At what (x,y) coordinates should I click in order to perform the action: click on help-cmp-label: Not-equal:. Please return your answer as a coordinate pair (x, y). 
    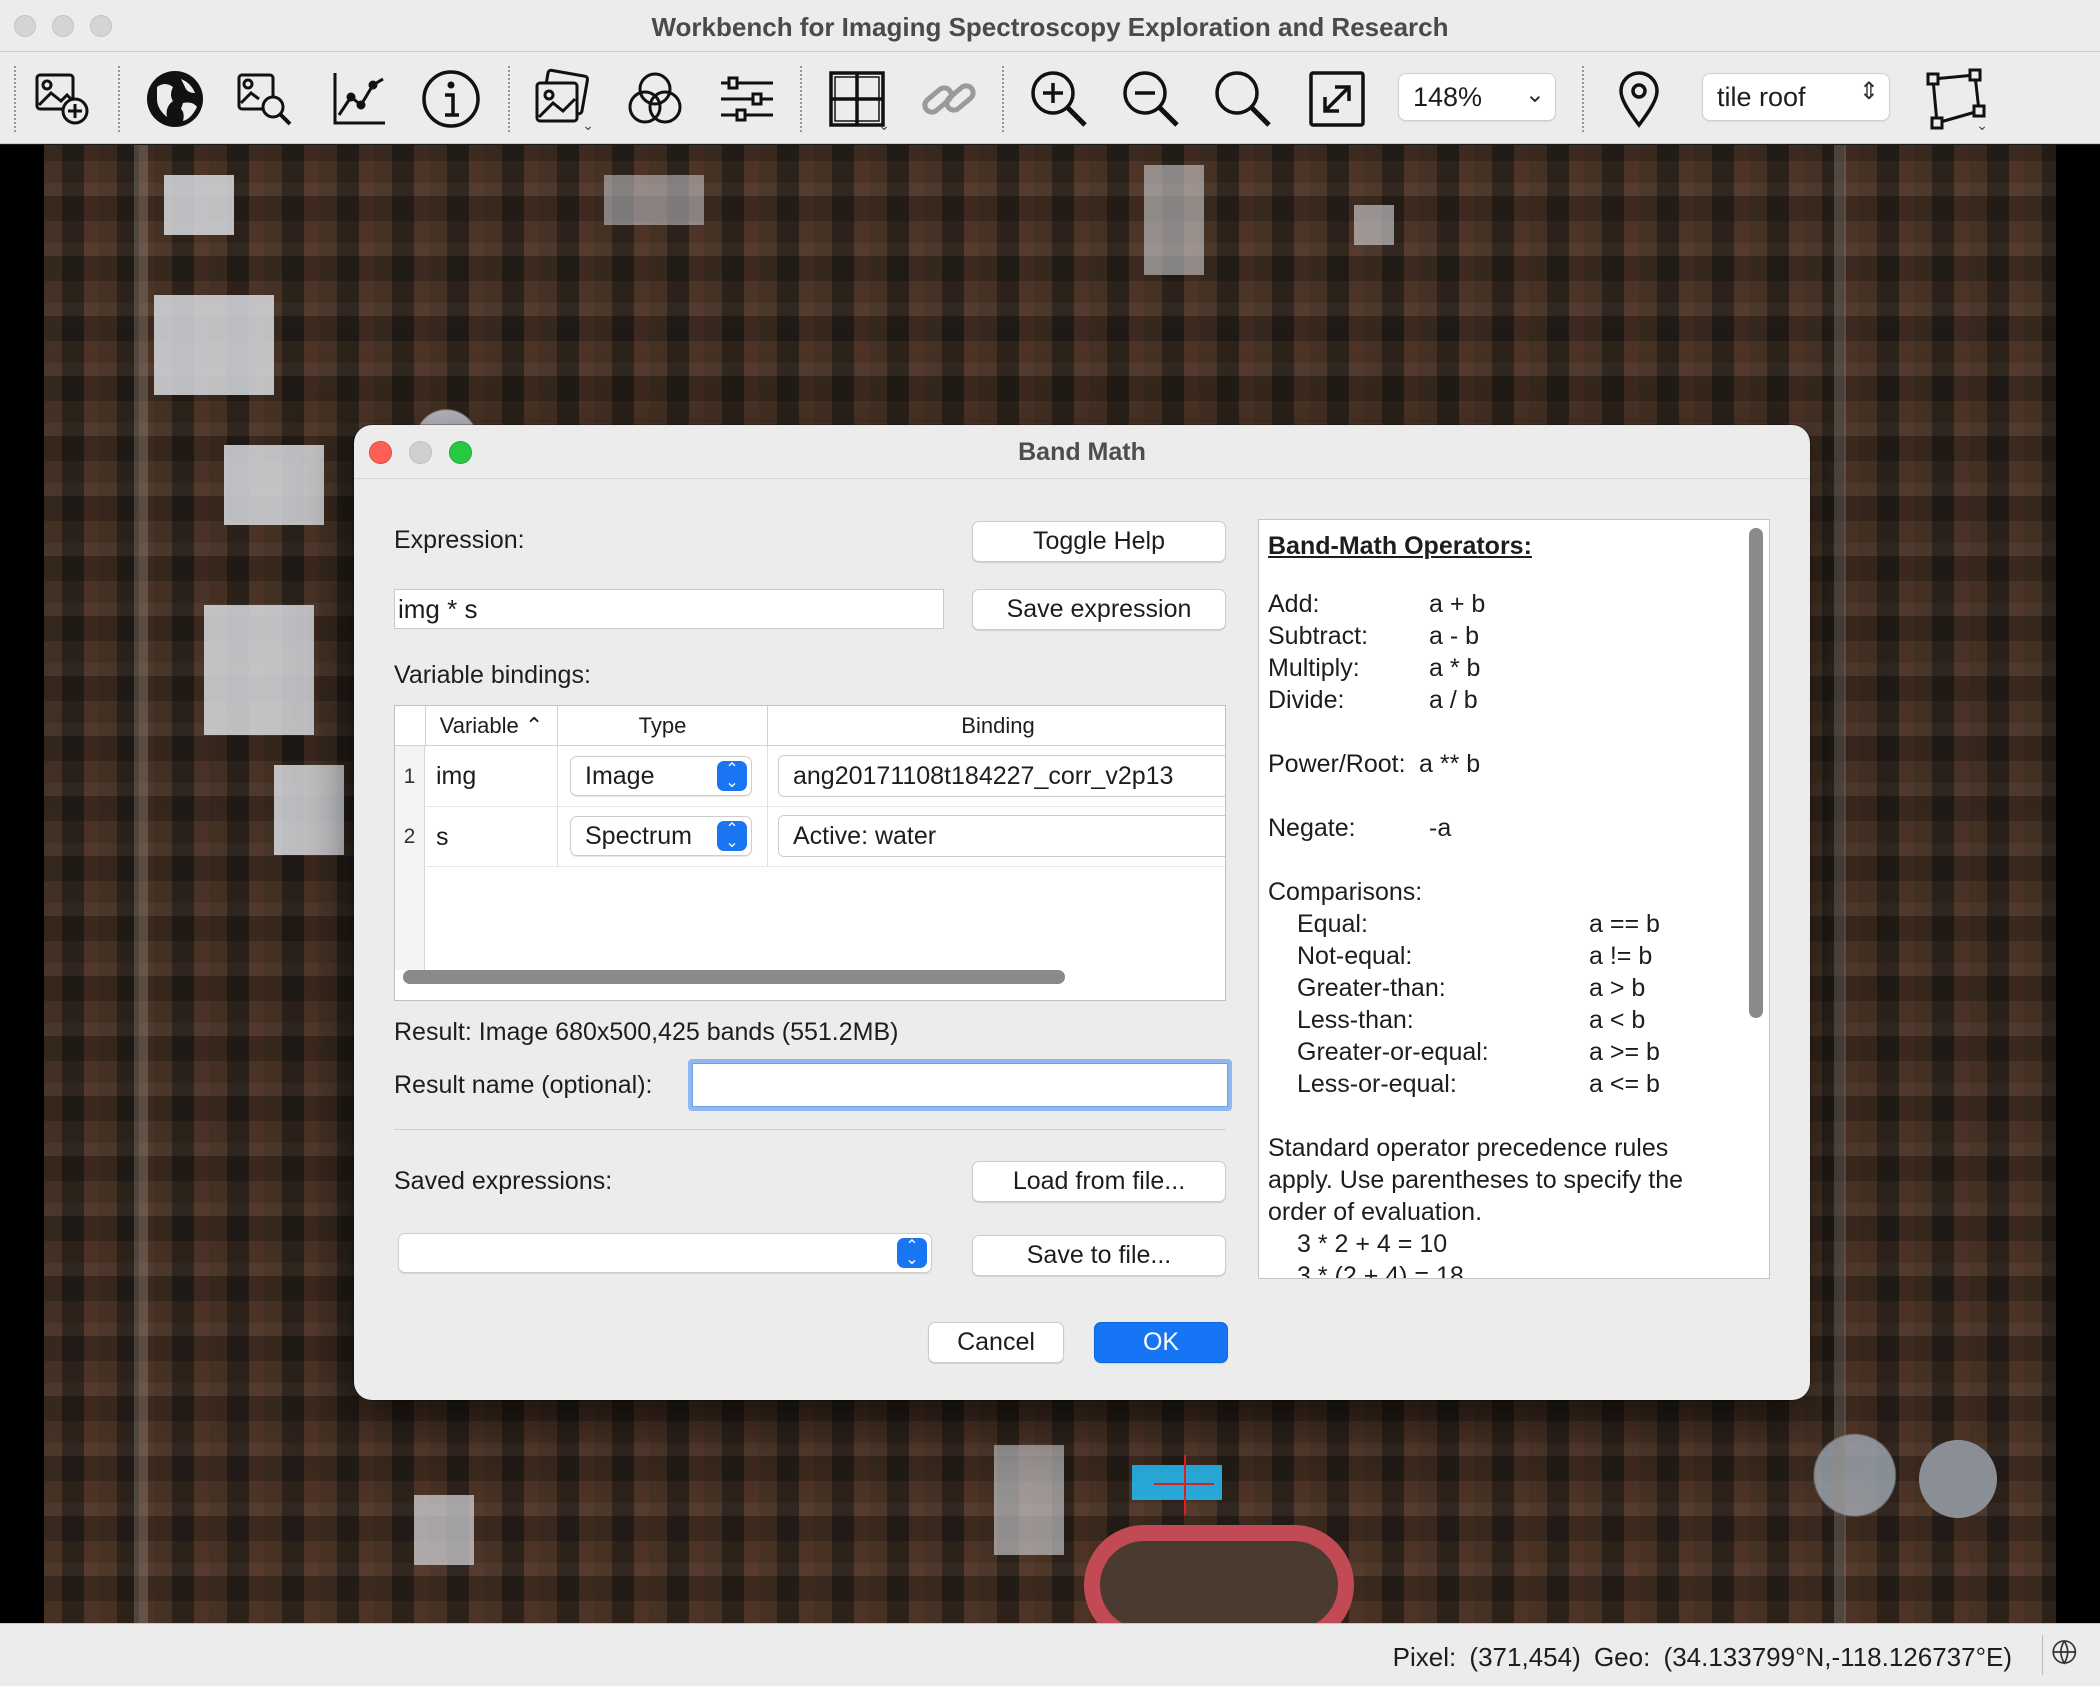
    Looking at the image, I should click on (1355, 956).